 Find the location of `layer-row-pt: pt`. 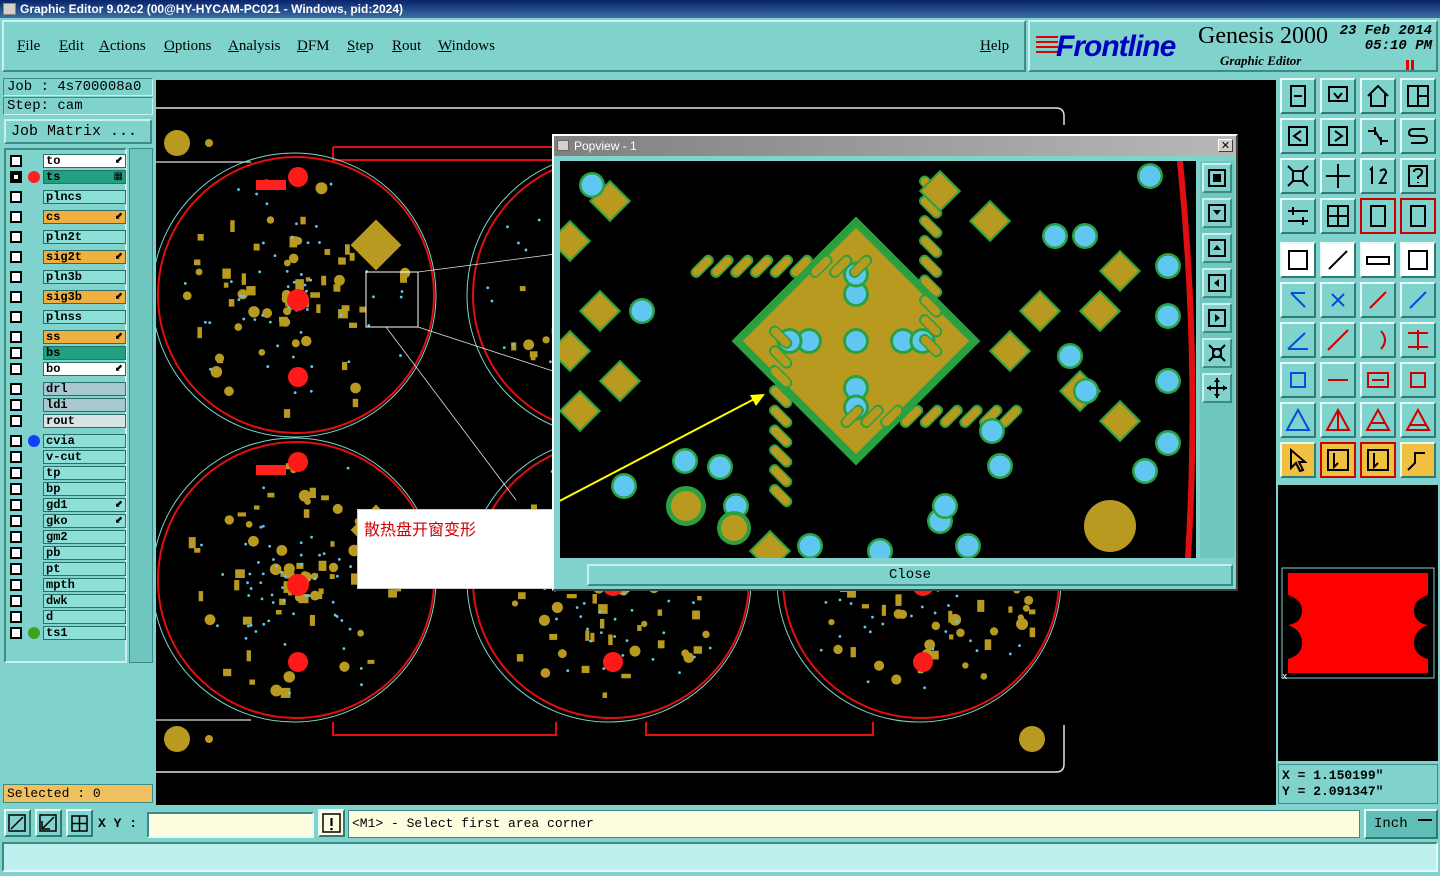

layer-row-pt: pt is located at coordinates (67, 569).